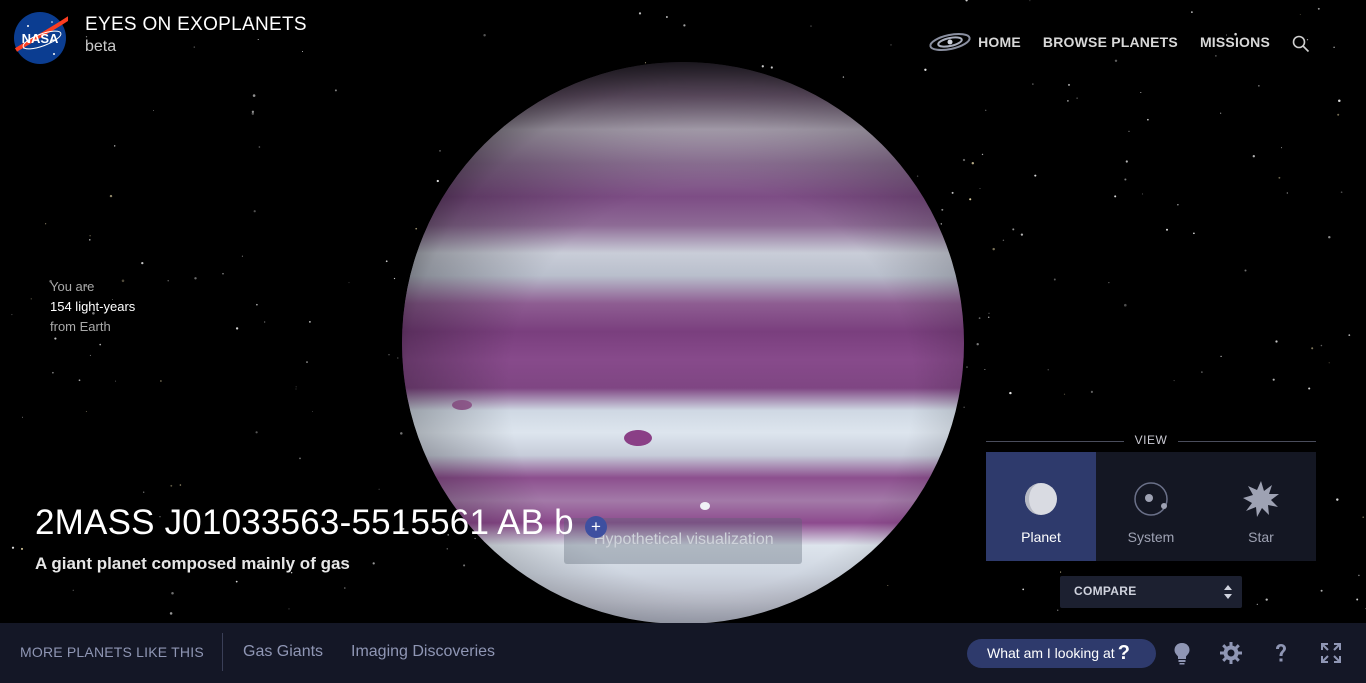 The width and height of the screenshot is (1366, 683). What do you see at coordinates (1261, 506) in the screenshot?
I see `view-option-star: Star` at bounding box center [1261, 506].